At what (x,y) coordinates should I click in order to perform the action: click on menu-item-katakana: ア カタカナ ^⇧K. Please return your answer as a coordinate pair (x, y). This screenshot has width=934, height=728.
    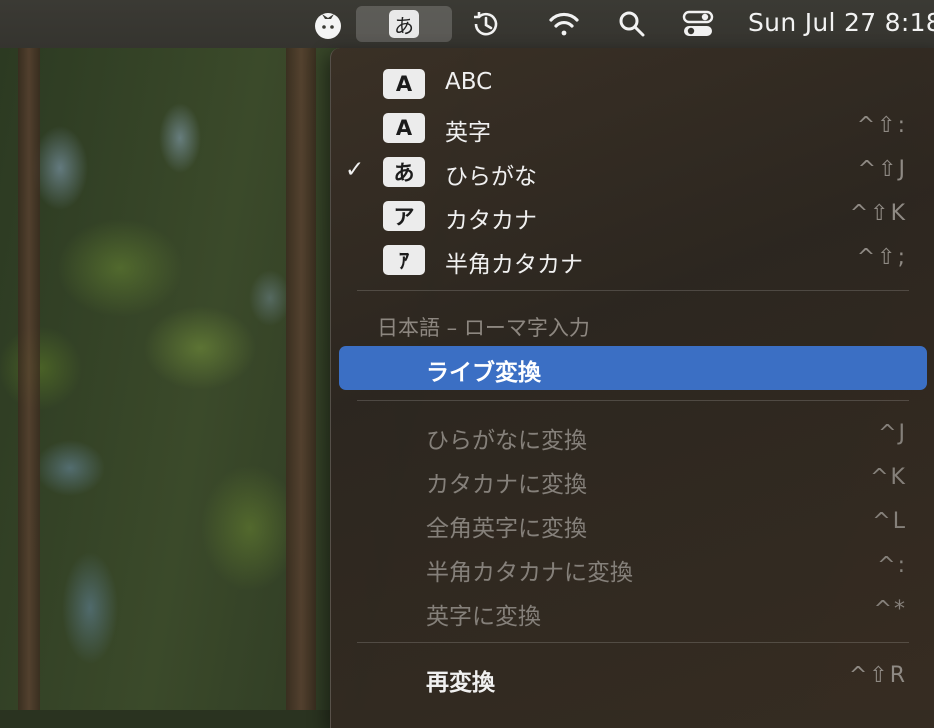
    Looking at the image, I should click on (632, 215).